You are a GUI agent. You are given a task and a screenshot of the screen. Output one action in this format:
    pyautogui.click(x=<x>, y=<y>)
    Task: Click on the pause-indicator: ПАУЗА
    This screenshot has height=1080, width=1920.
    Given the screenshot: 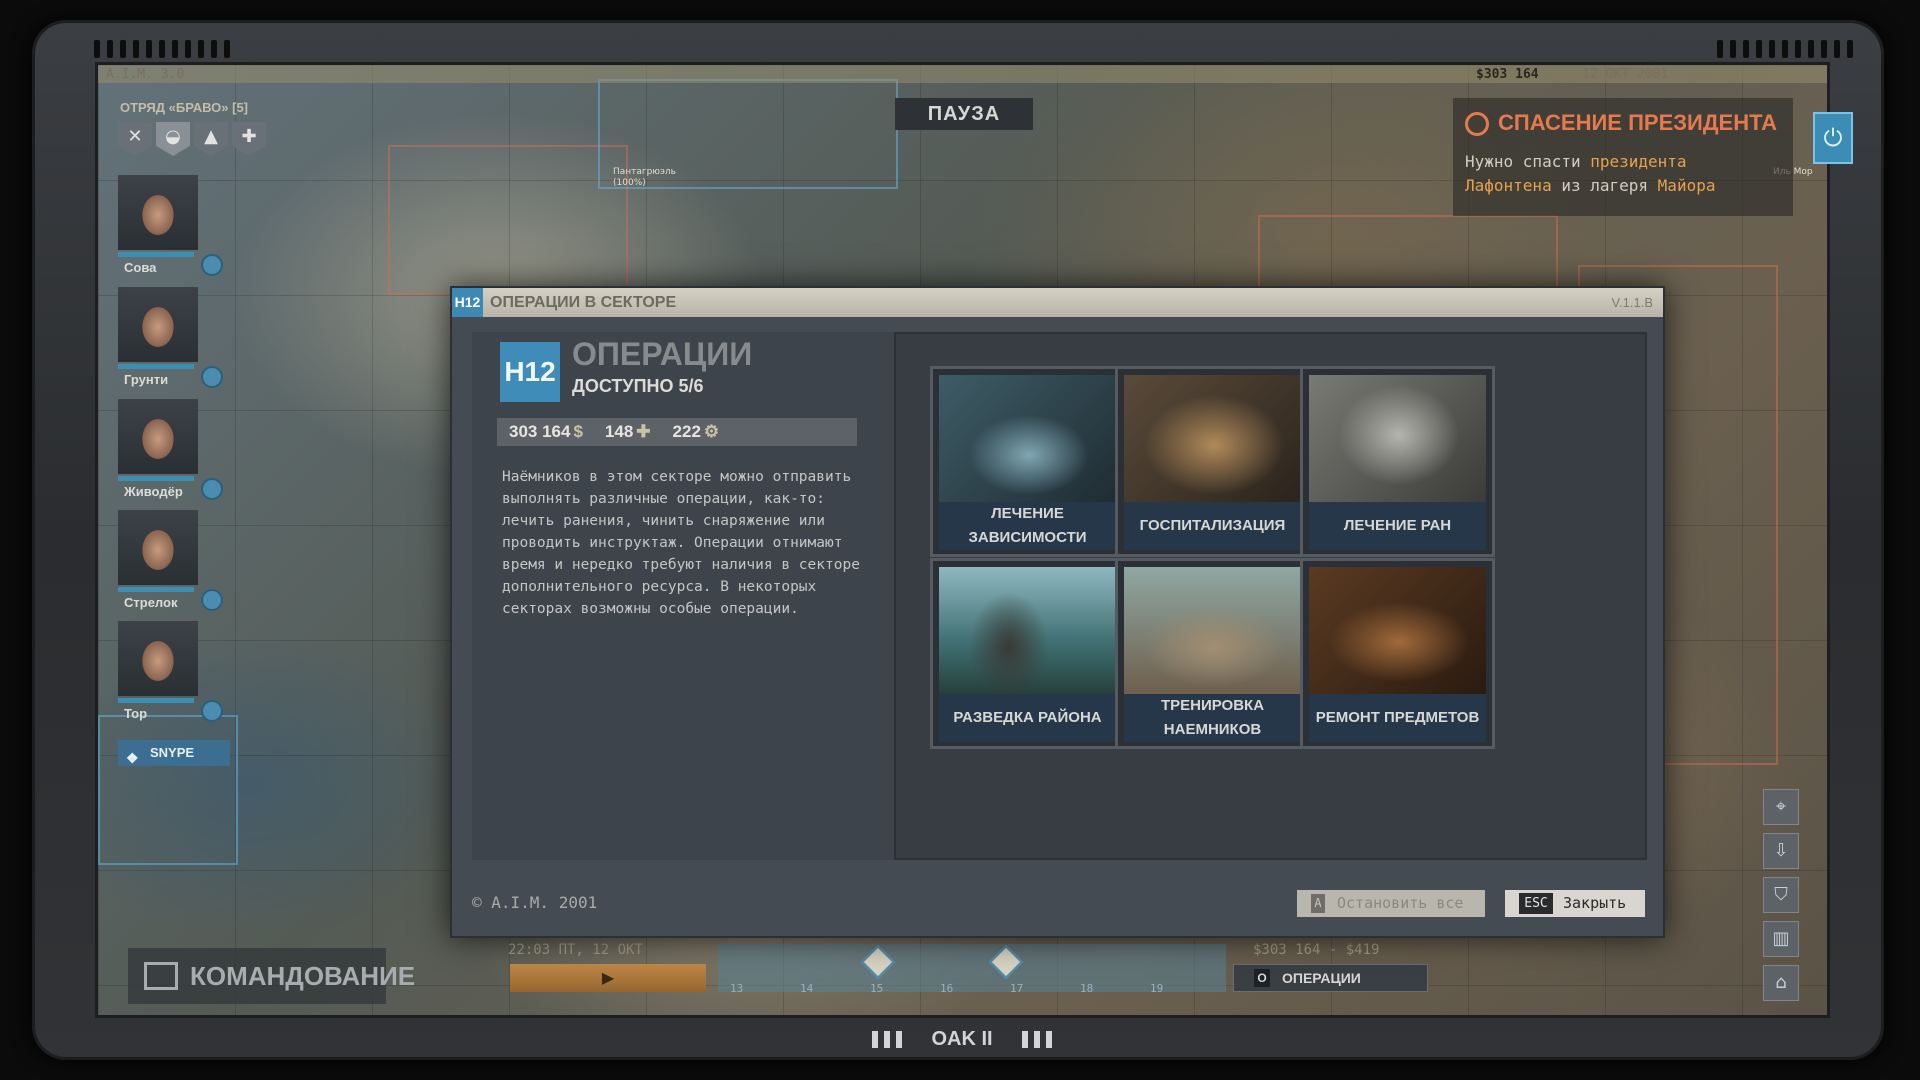 What is the action you would take?
    pyautogui.click(x=964, y=114)
    